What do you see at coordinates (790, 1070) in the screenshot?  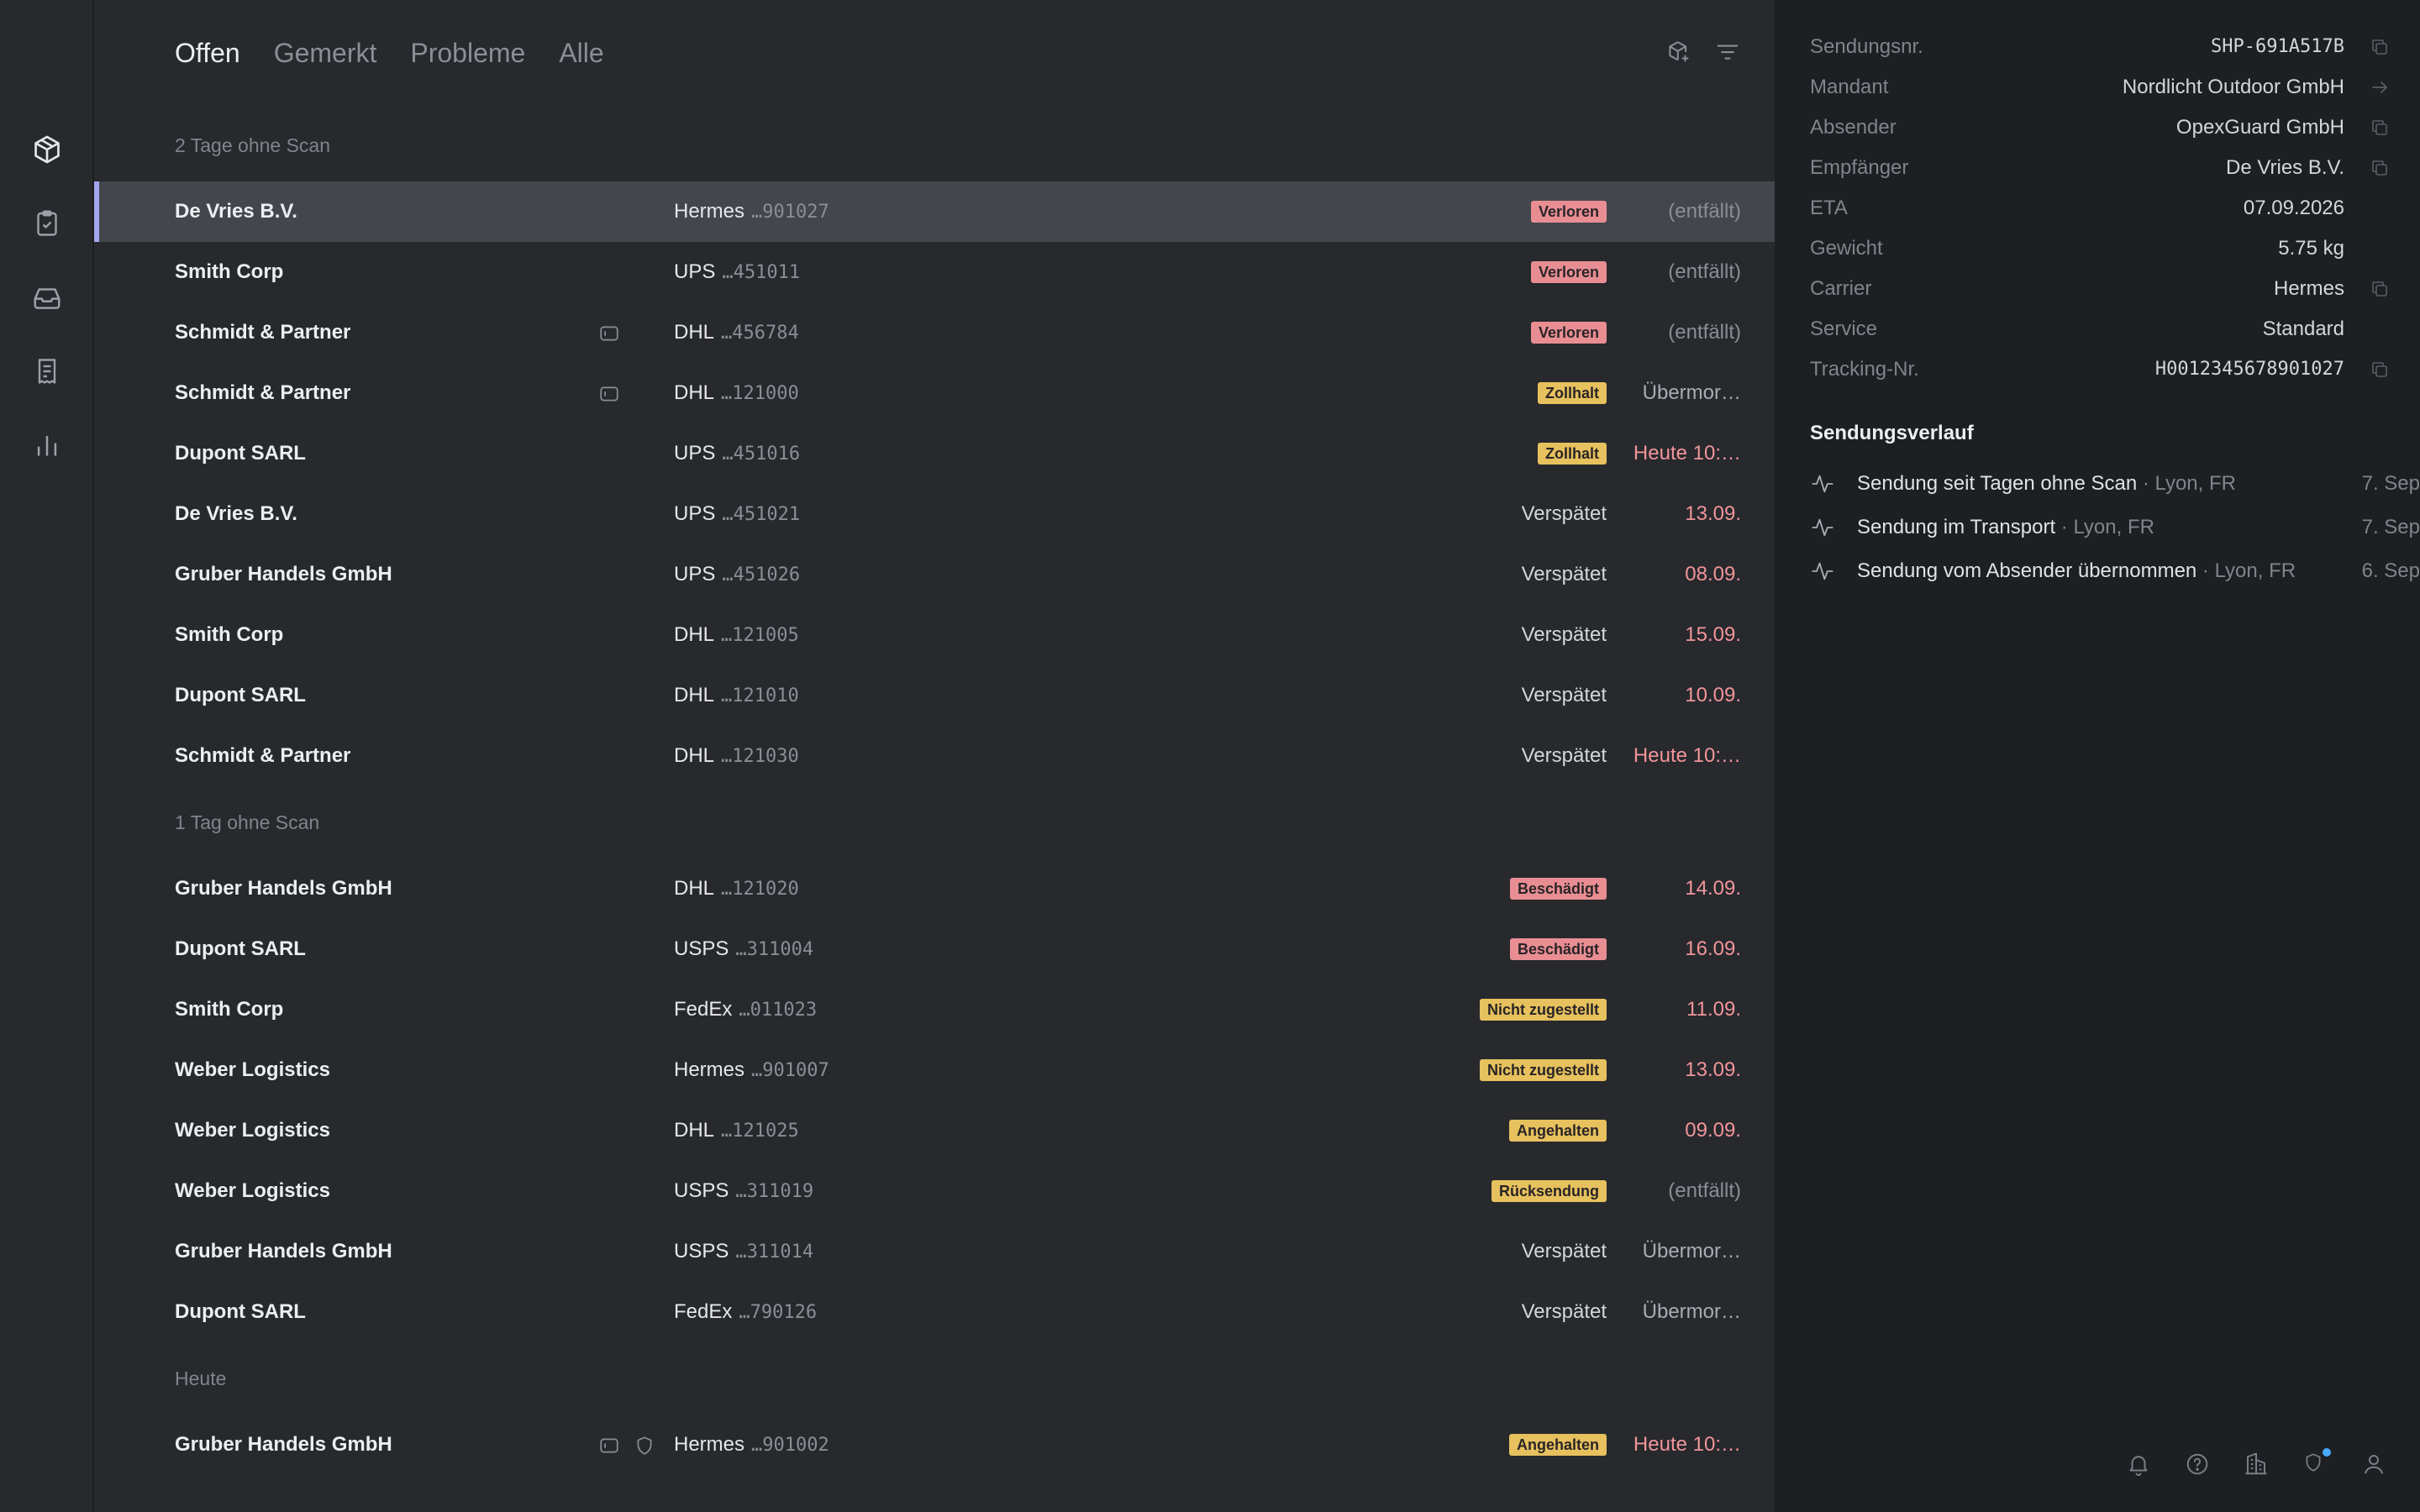 I see `tracking-suffix: …901007` at bounding box center [790, 1070].